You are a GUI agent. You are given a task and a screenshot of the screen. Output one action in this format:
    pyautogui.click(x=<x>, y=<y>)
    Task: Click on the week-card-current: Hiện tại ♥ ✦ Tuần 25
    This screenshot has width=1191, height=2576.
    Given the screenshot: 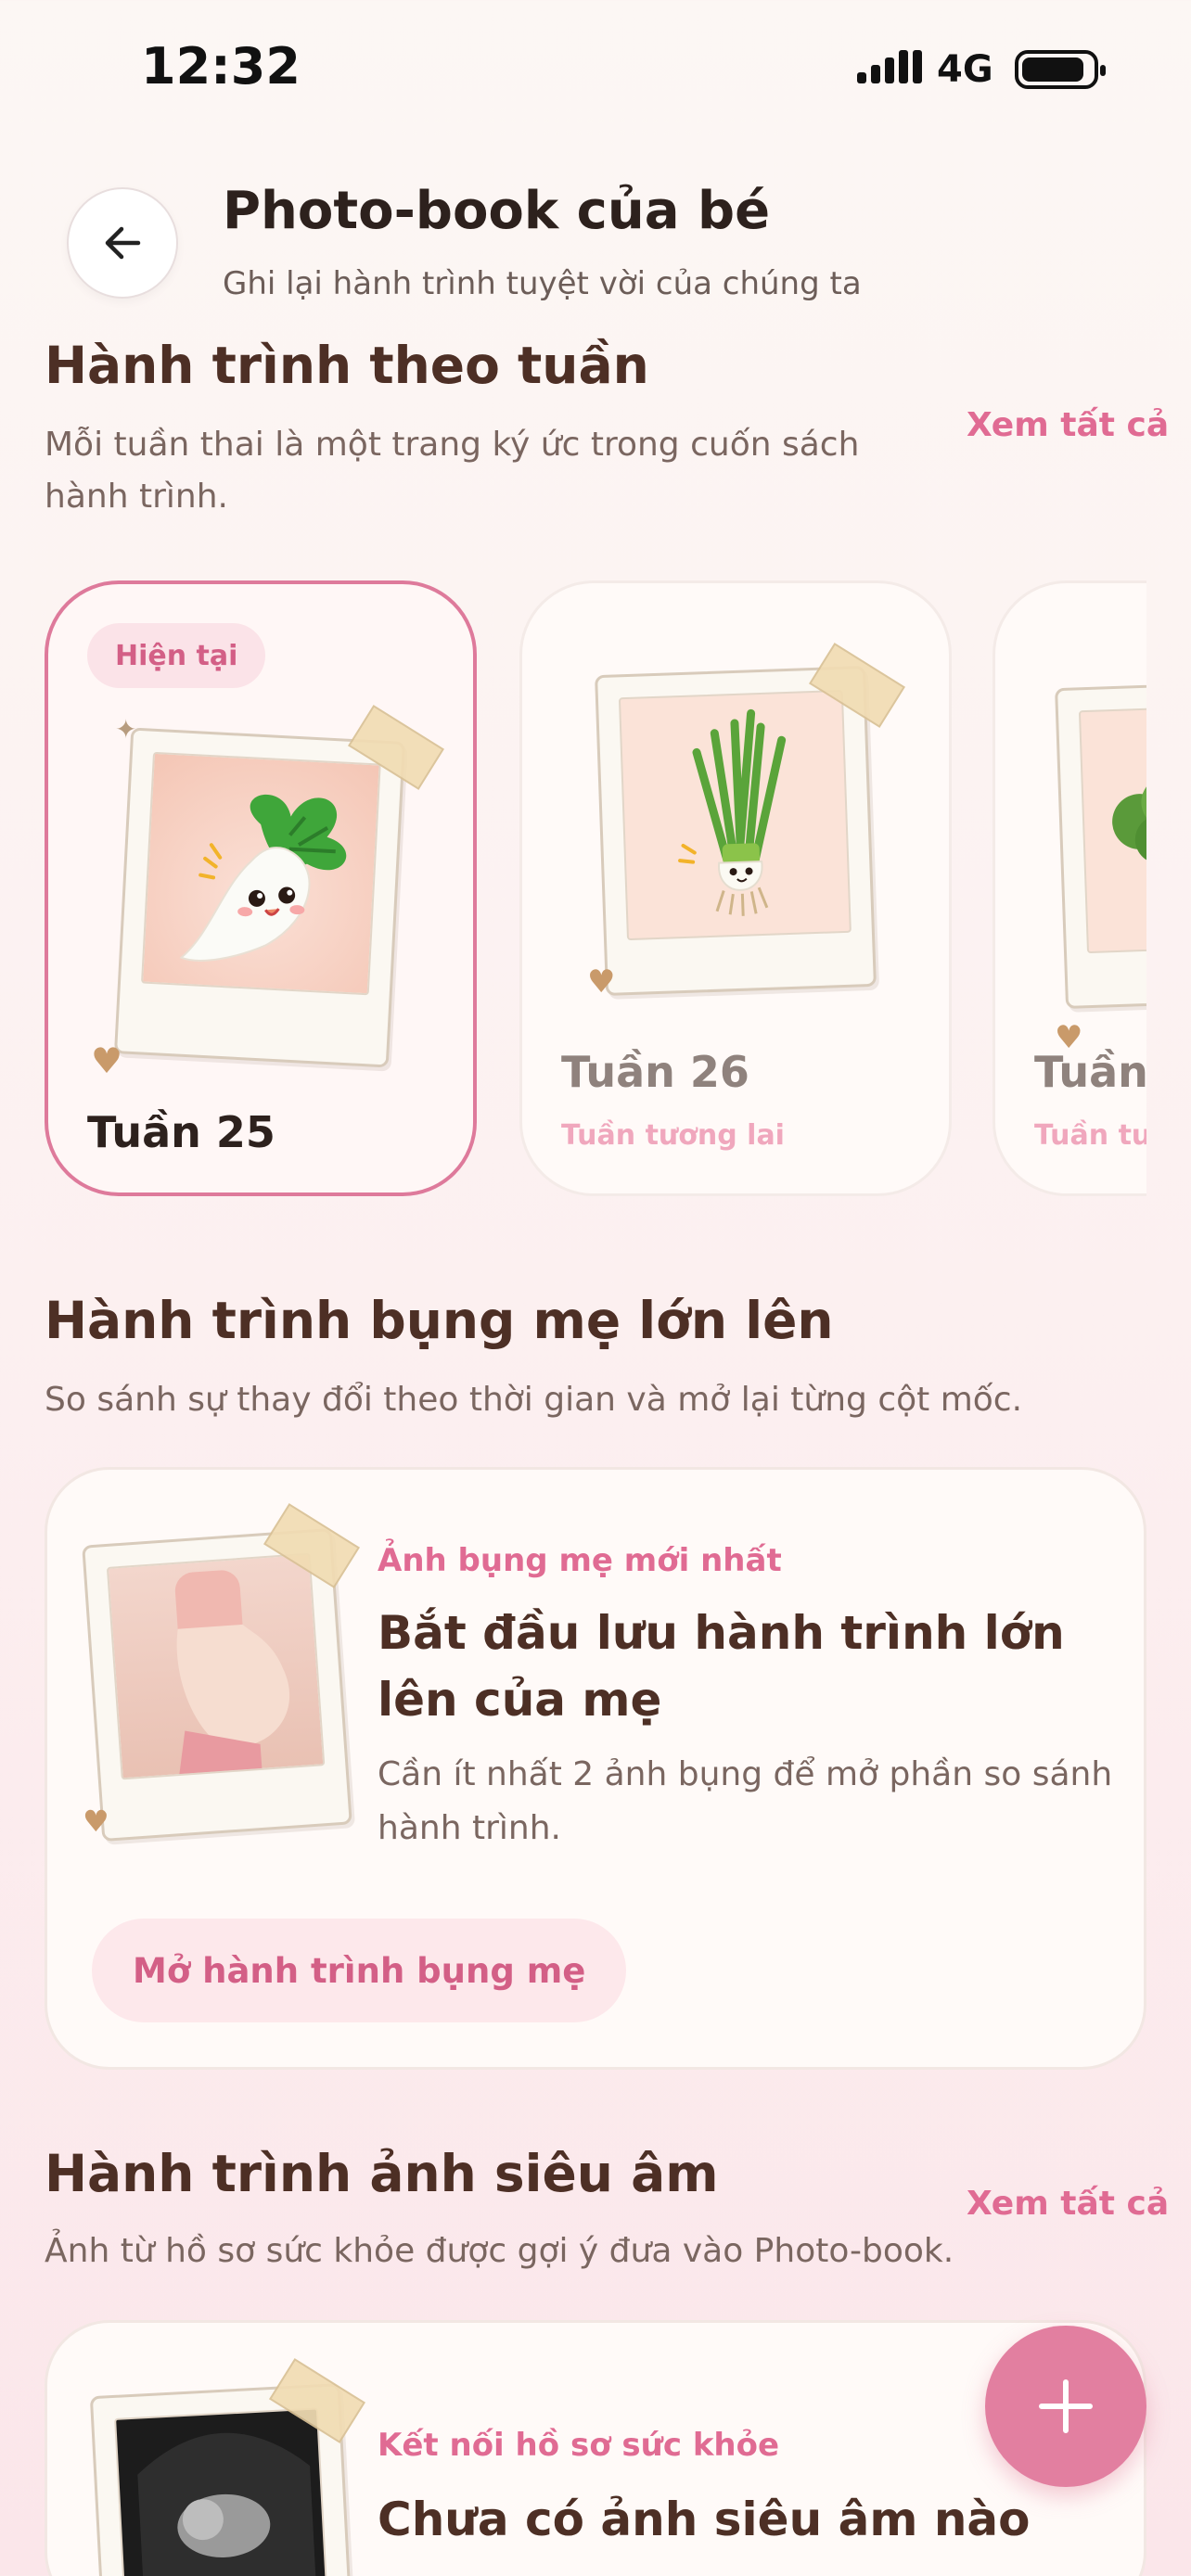 What is the action you would take?
    pyautogui.click(x=261, y=888)
    